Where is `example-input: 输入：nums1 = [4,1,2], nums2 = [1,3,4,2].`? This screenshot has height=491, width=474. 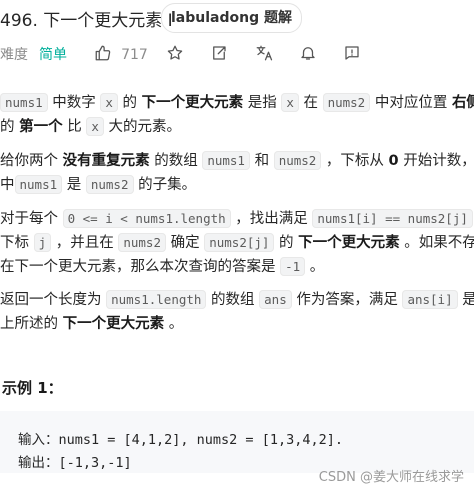
example-input: 输入：nums1 = [4,1,2], nums2 = [1,3,4,2]. is located at coordinates (180, 440).